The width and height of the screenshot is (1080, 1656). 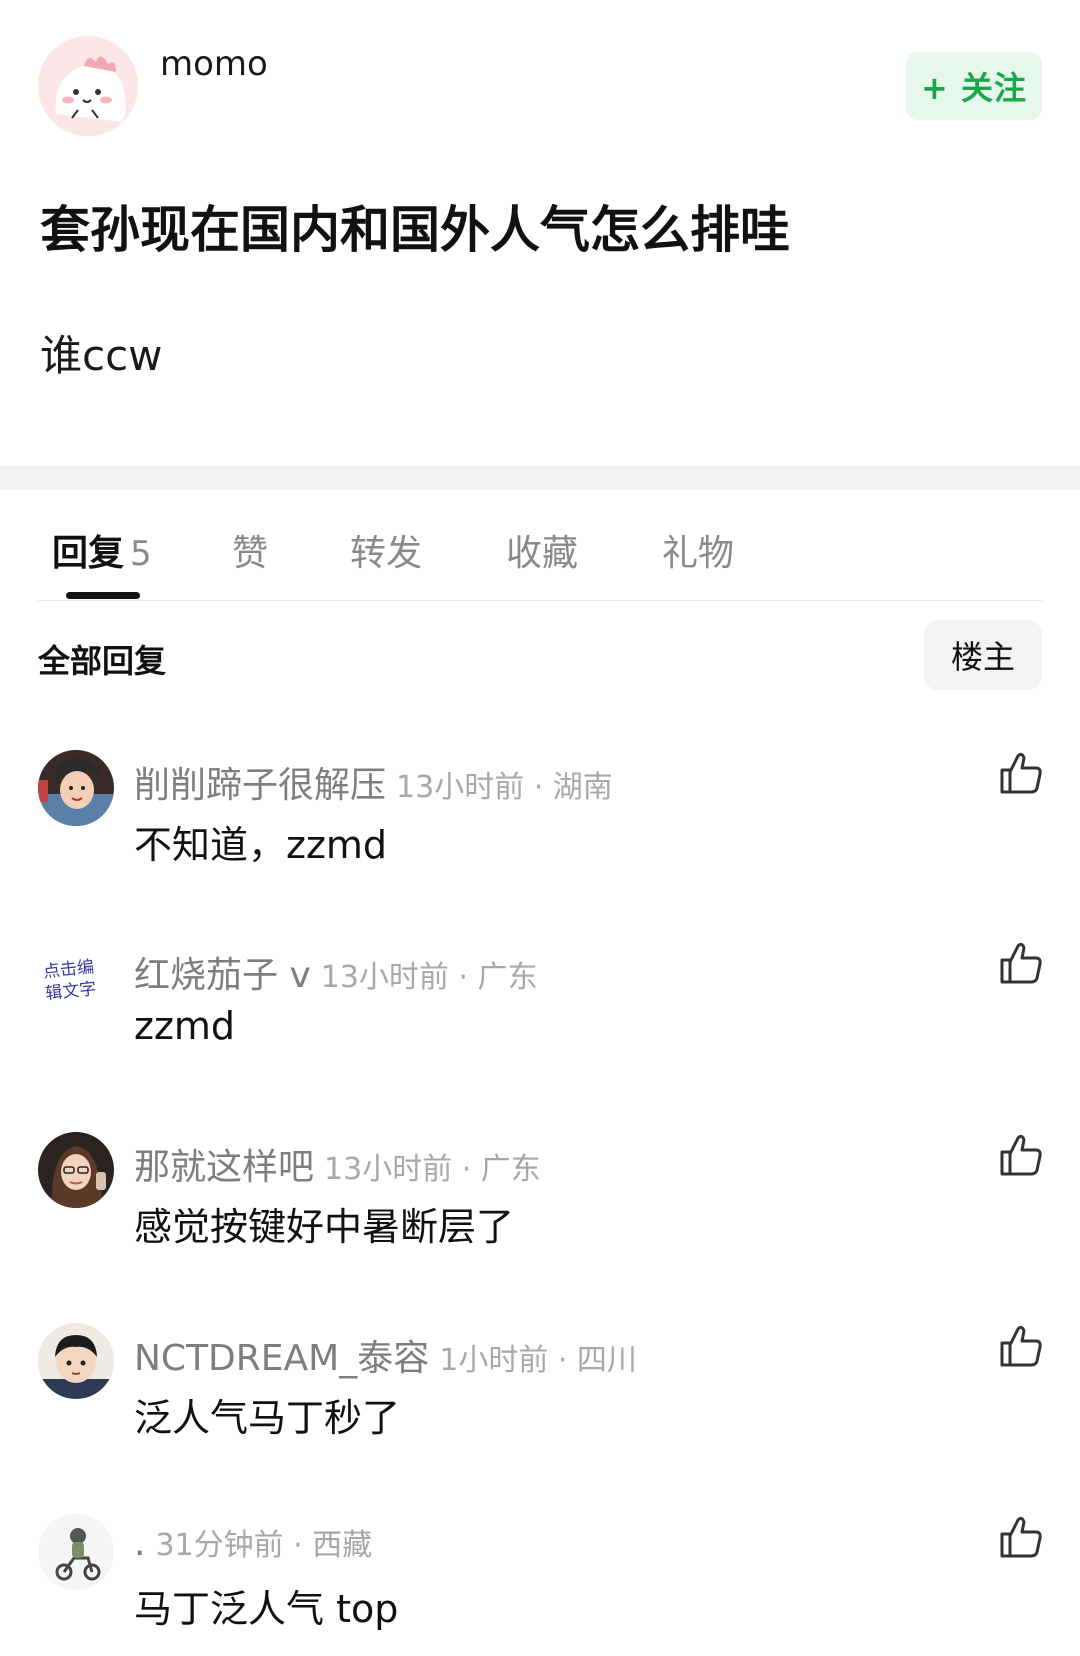 What do you see at coordinates (538, 1360) in the screenshot?
I see `comment-time-location: 1小时前 · 四川` at bounding box center [538, 1360].